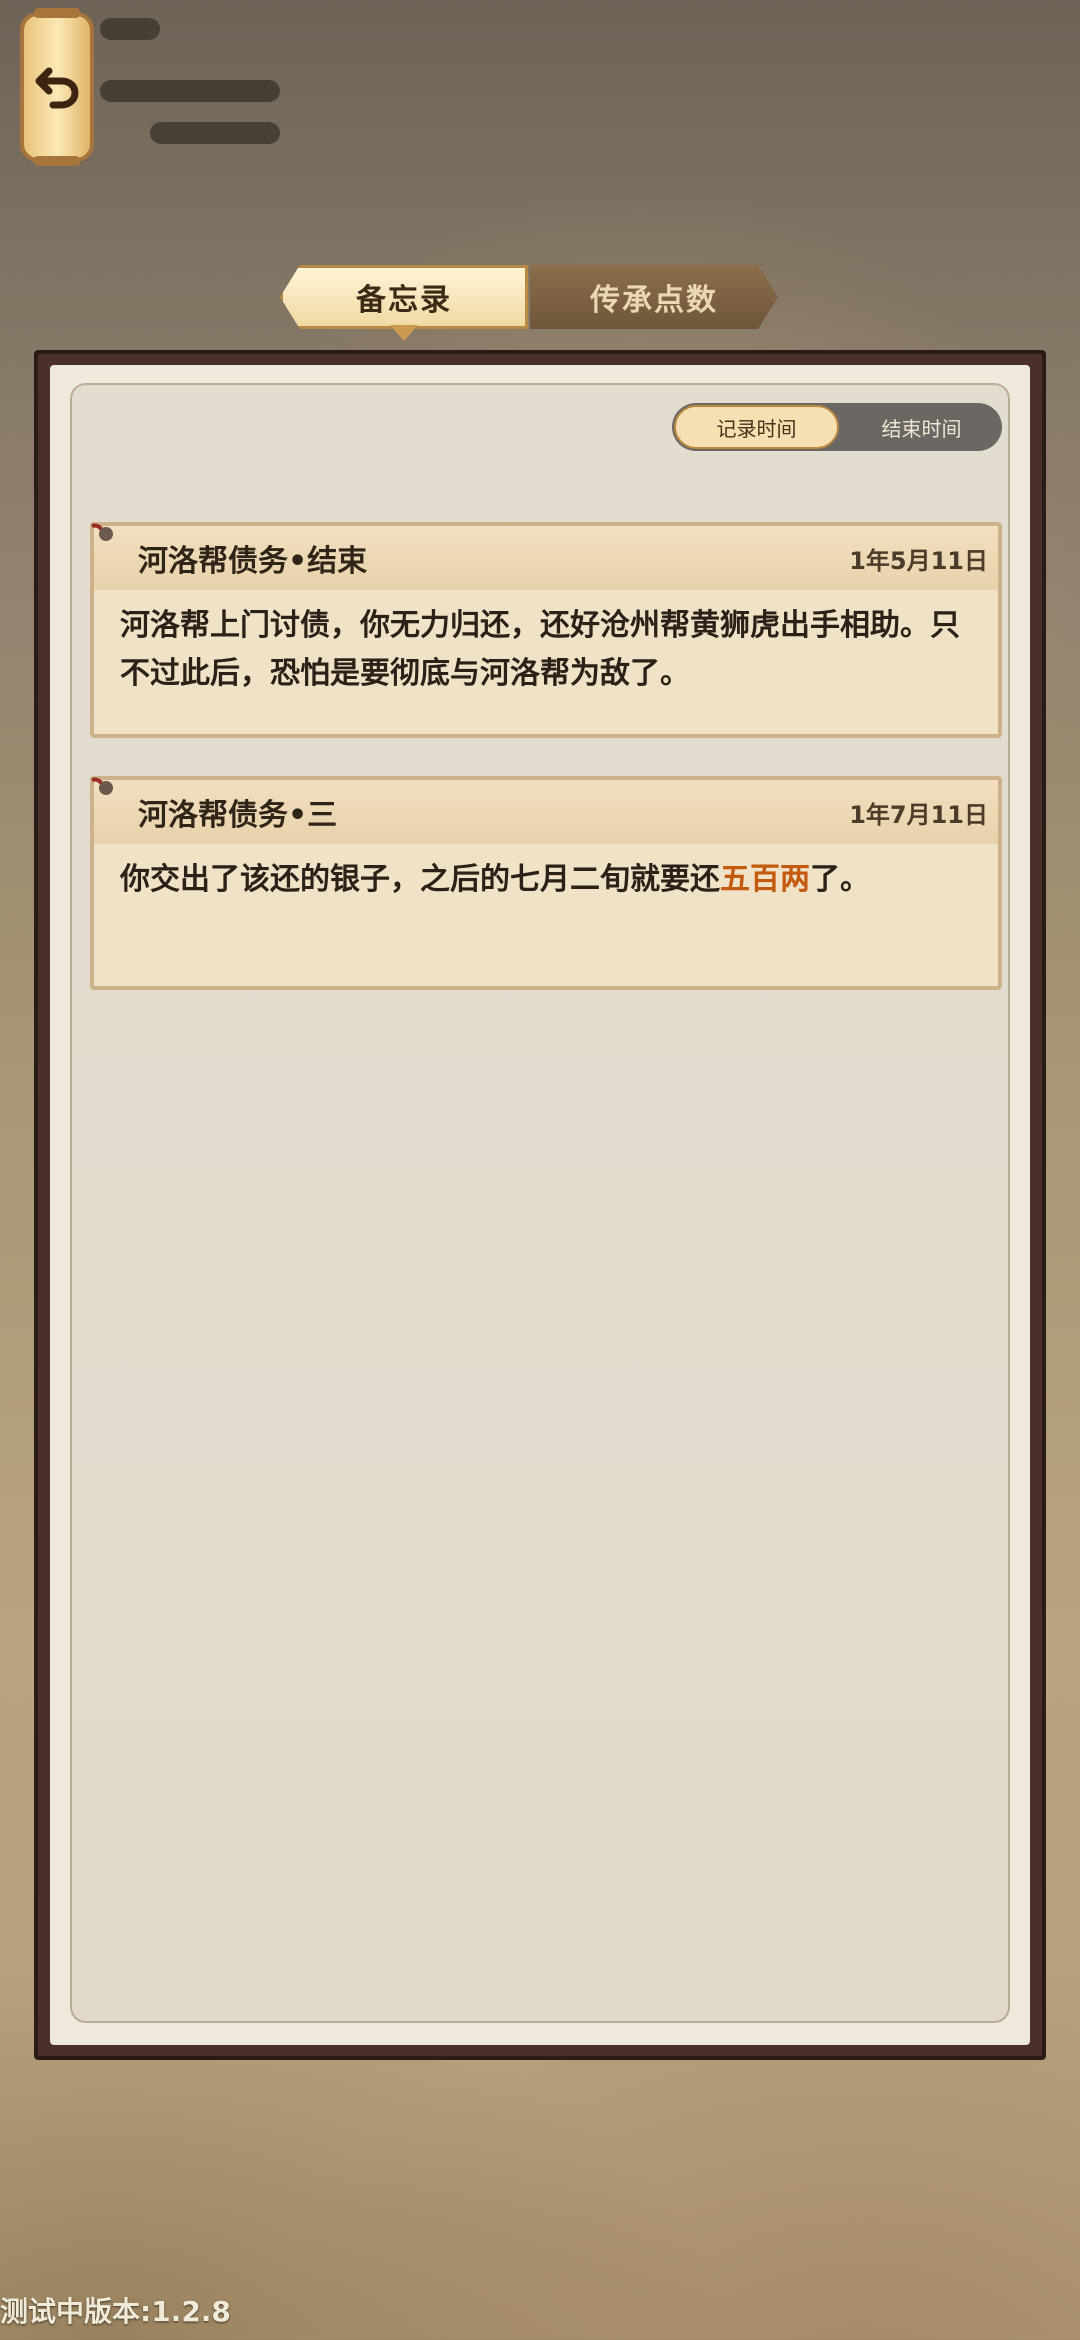 This screenshot has width=1080, height=2340. What do you see at coordinates (238, 815) in the screenshot?
I see `memo-title: 河洛帮债务•三` at bounding box center [238, 815].